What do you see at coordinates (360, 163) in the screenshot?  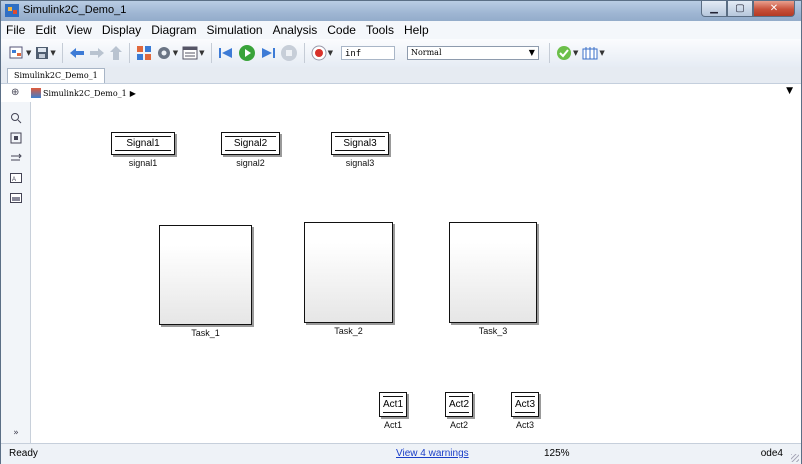 I see `block-label: signal3` at bounding box center [360, 163].